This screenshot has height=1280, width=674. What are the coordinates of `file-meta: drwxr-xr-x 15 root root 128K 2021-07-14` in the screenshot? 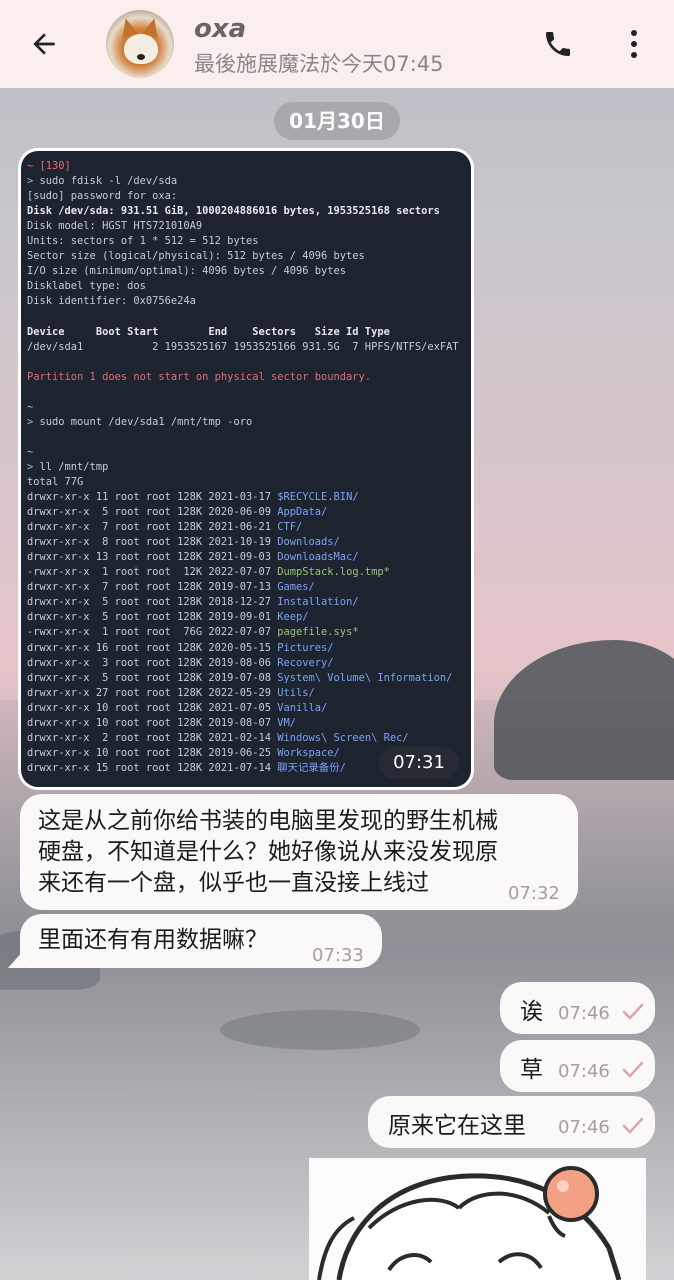 It's located at (149, 767).